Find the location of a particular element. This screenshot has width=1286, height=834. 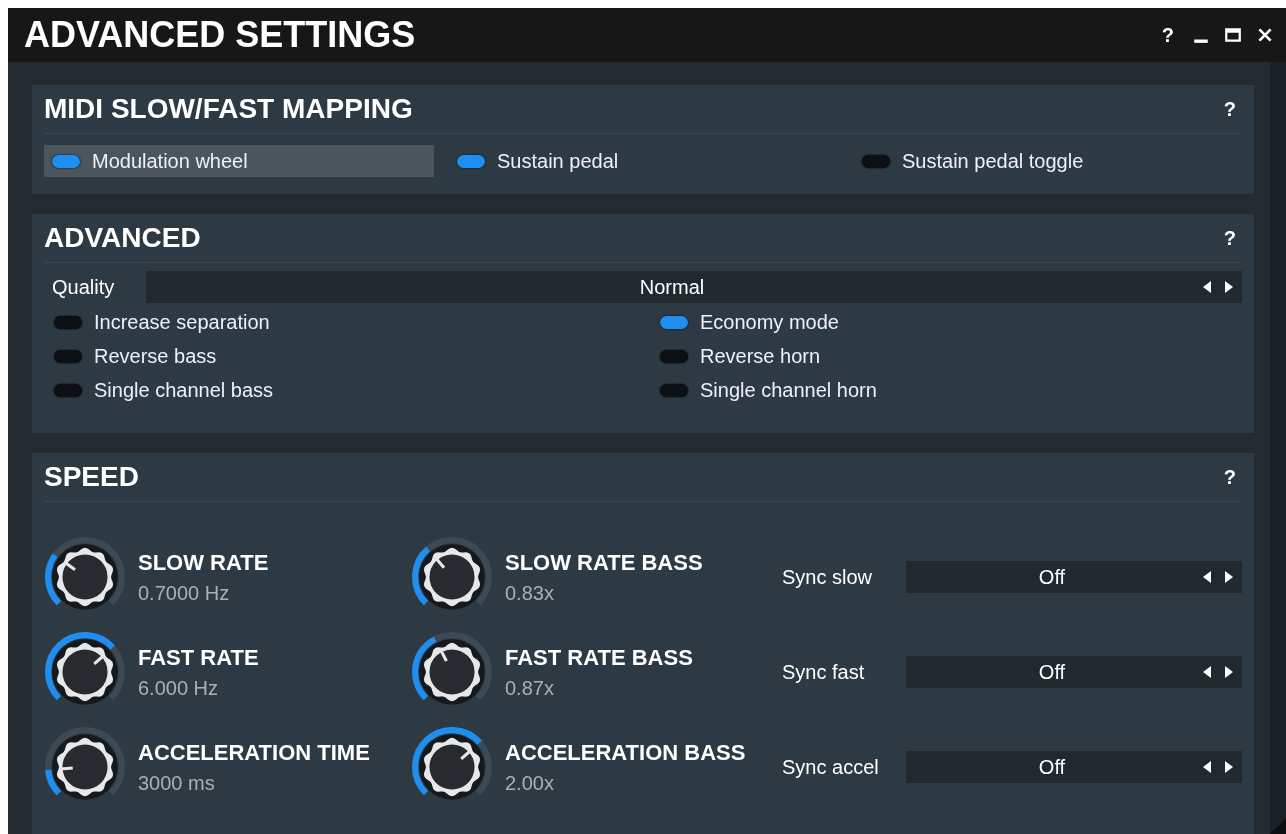

quality-label: Quality is located at coordinates (83, 287).